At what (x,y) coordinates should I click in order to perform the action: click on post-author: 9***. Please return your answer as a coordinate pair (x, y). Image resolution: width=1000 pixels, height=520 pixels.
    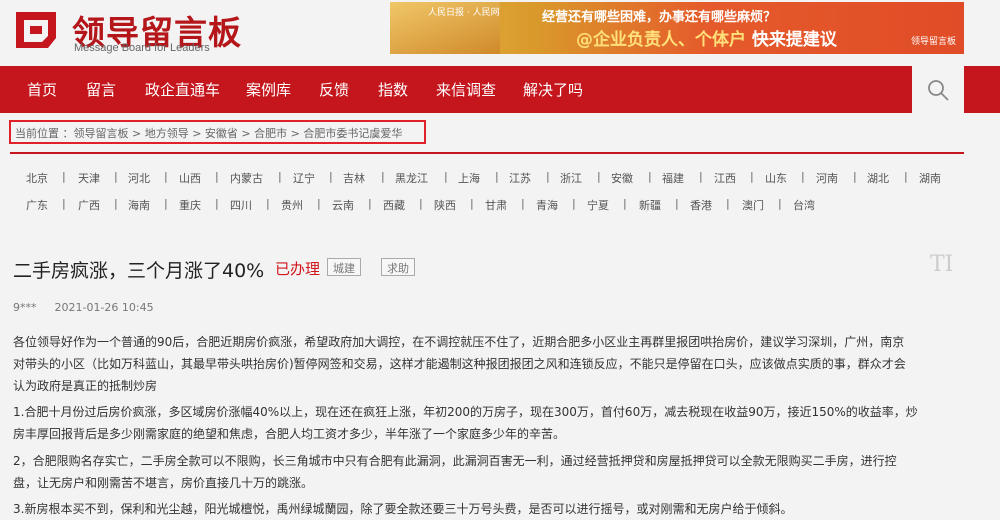
    Looking at the image, I should click on (25, 307).